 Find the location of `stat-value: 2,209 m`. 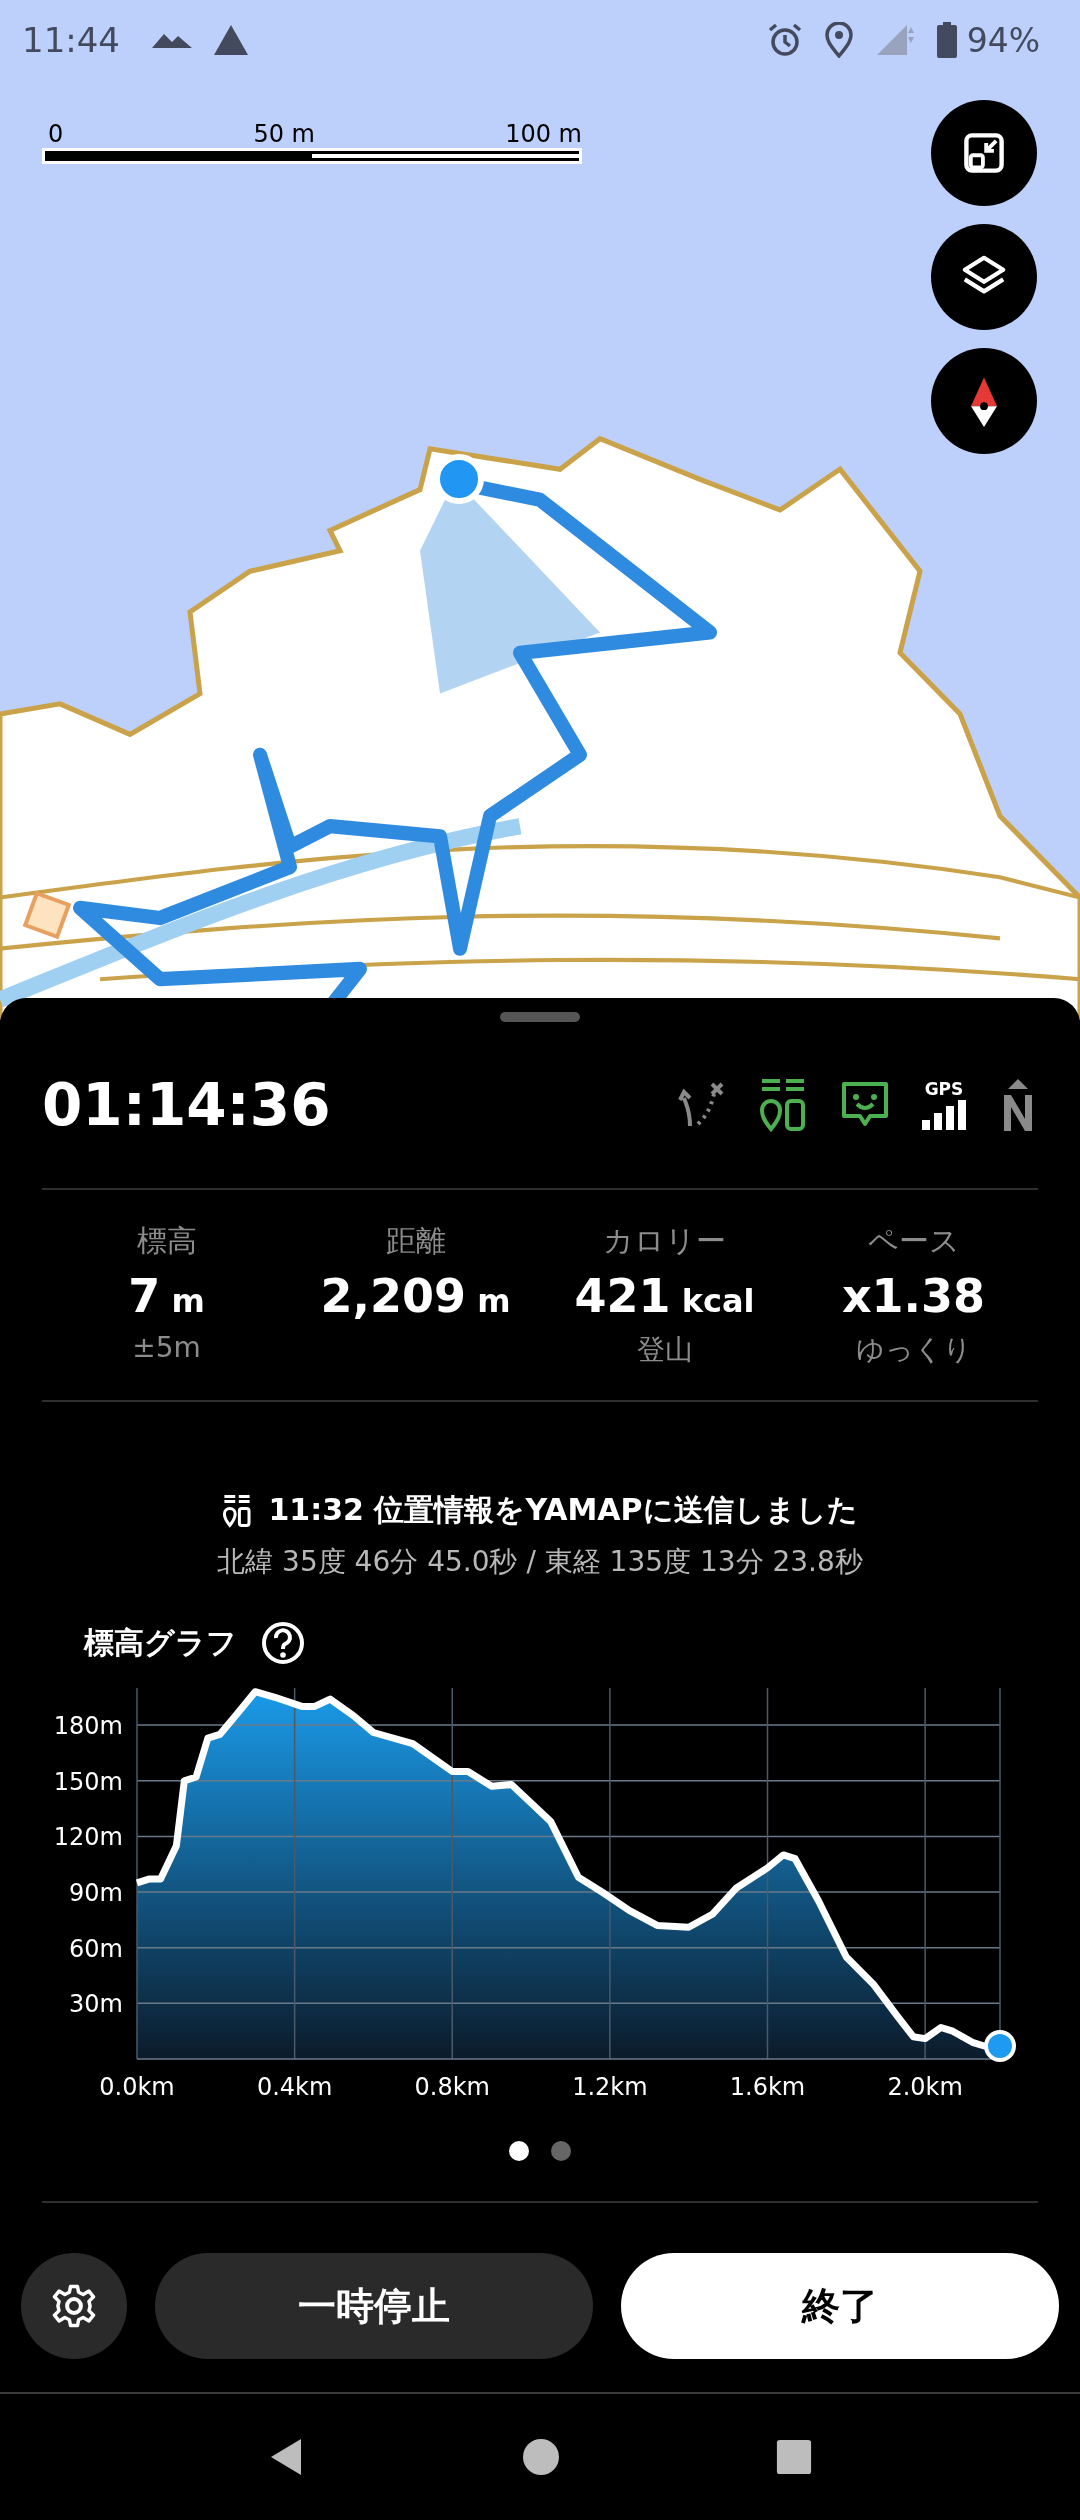

stat-value: 2,209 m is located at coordinates (415, 1296).